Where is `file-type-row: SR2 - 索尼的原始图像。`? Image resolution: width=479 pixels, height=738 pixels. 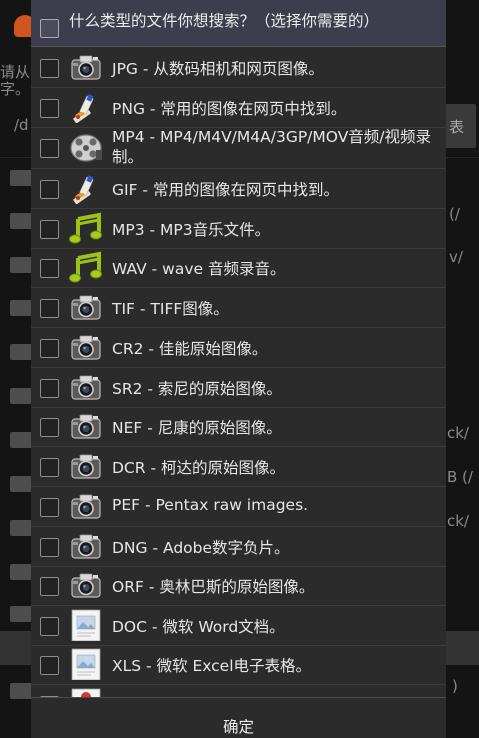 file-type-row: SR2 - 索尼的原始图像。 is located at coordinates (238, 388).